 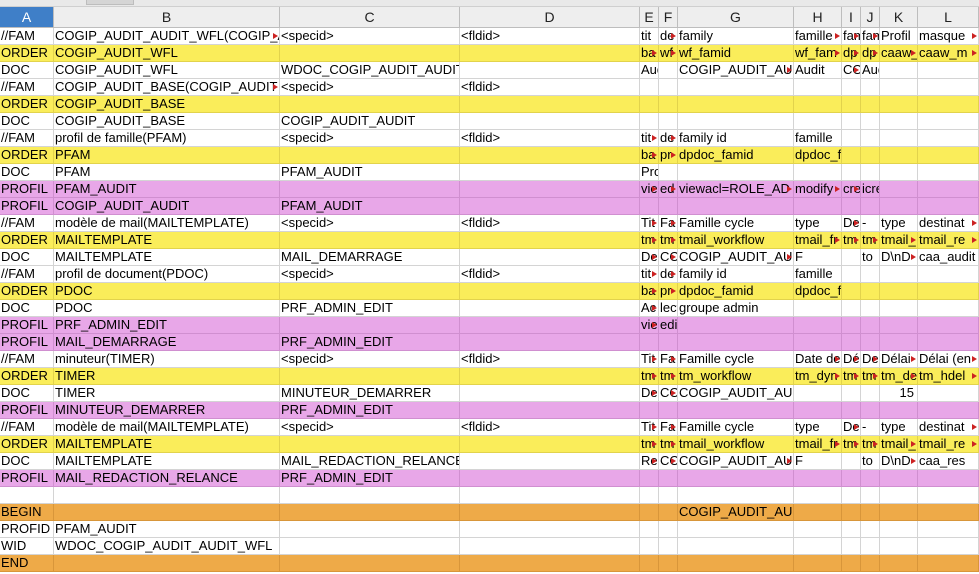 I want to click on cell-h12: type, so click(x=818, y=223).